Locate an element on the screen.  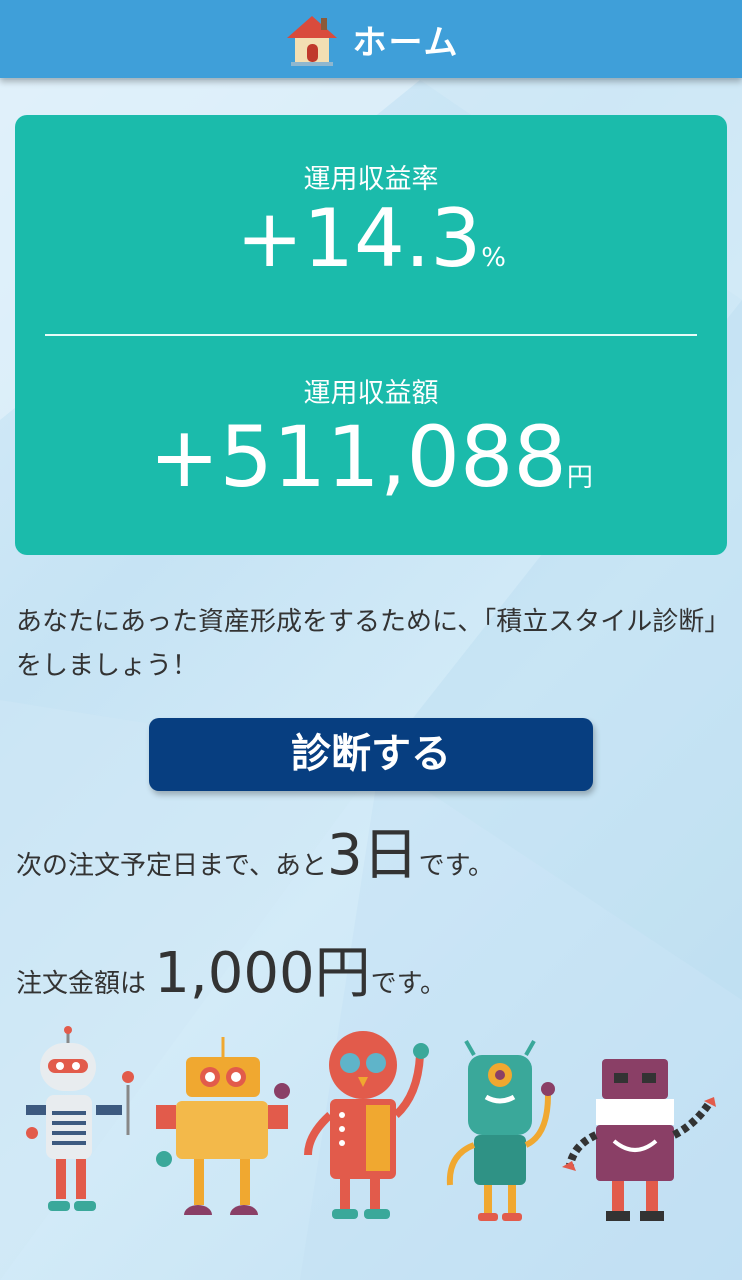
amount-value-row: +511,088円 is located at coordinates (371, 457).